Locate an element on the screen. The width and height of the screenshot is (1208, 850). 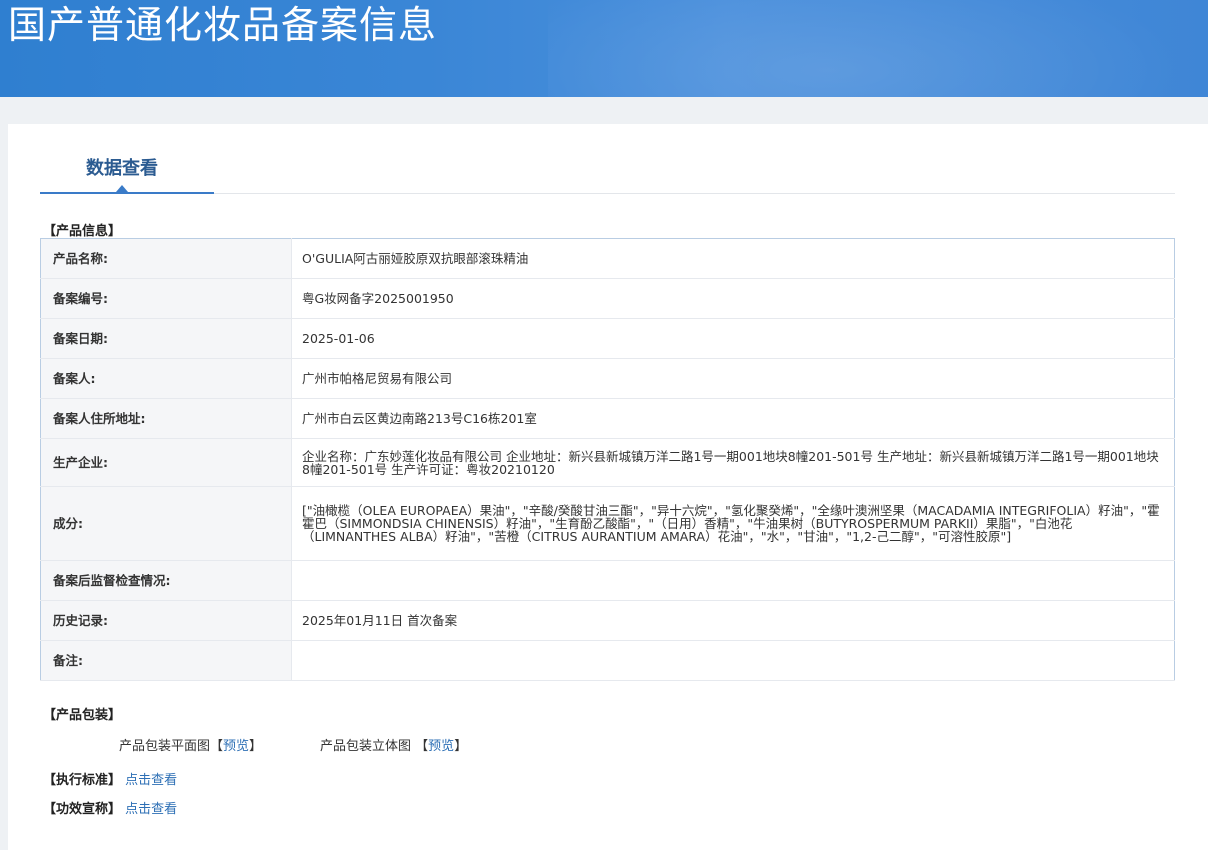
tab-data-view: 数据查看 is located at coordinates (127, 172).